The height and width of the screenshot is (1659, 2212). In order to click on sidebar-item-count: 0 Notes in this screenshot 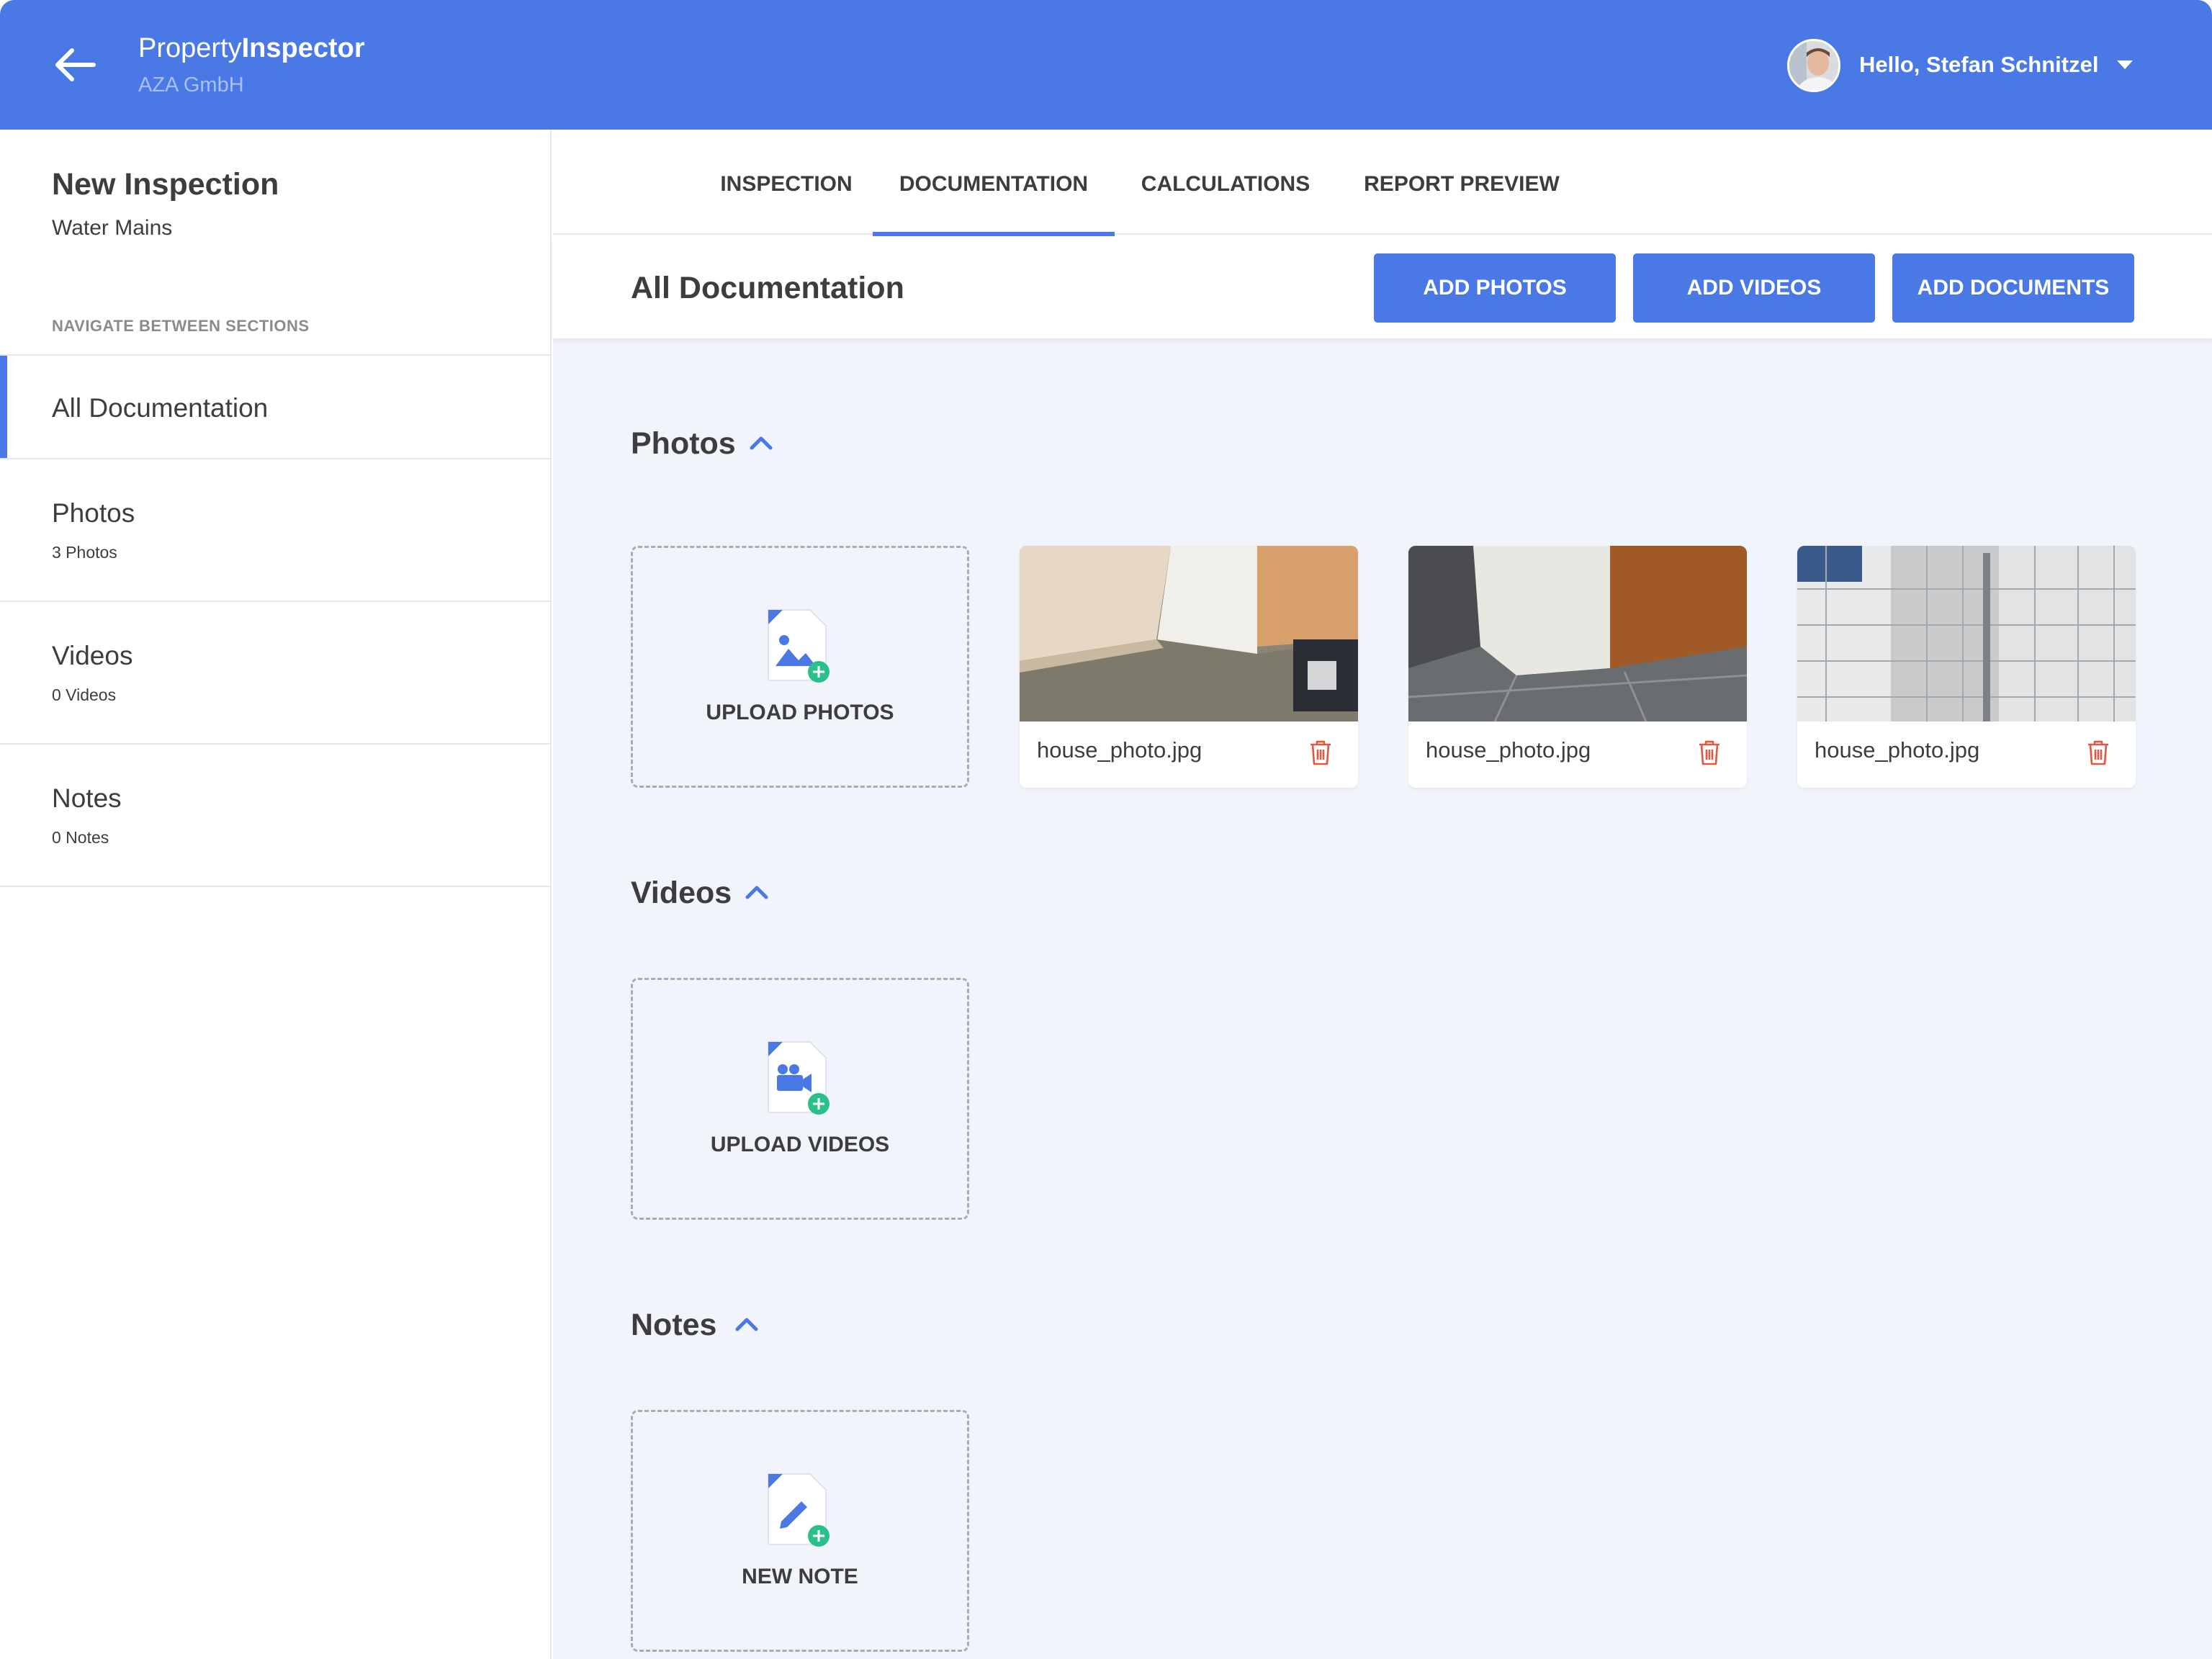, I will do `click(80, 838)`.